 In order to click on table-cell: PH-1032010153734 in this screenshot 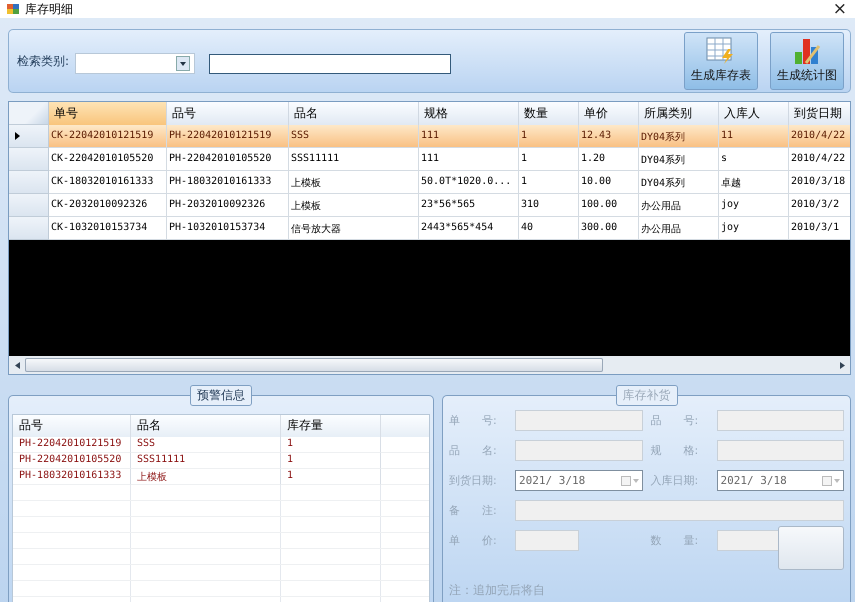, I will do `click(228, 228)`.